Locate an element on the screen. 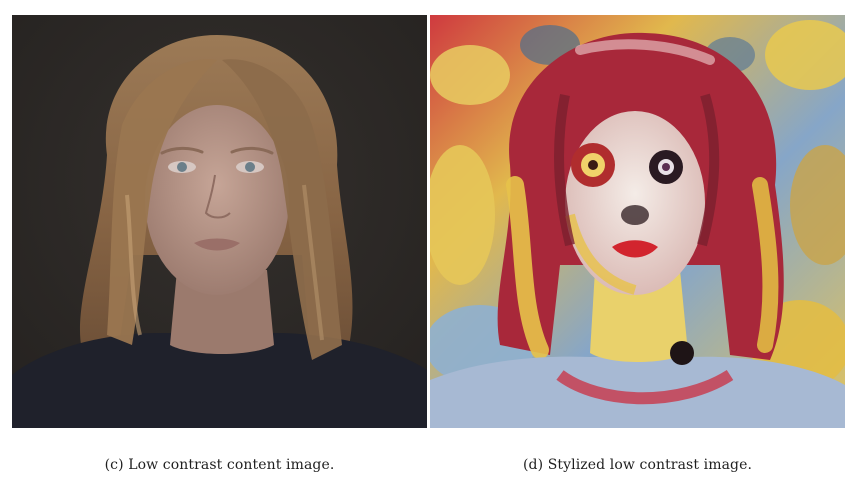 This screenshot has height=484, width=859. stylized-right-pupil is located at coordinates (666, 167).